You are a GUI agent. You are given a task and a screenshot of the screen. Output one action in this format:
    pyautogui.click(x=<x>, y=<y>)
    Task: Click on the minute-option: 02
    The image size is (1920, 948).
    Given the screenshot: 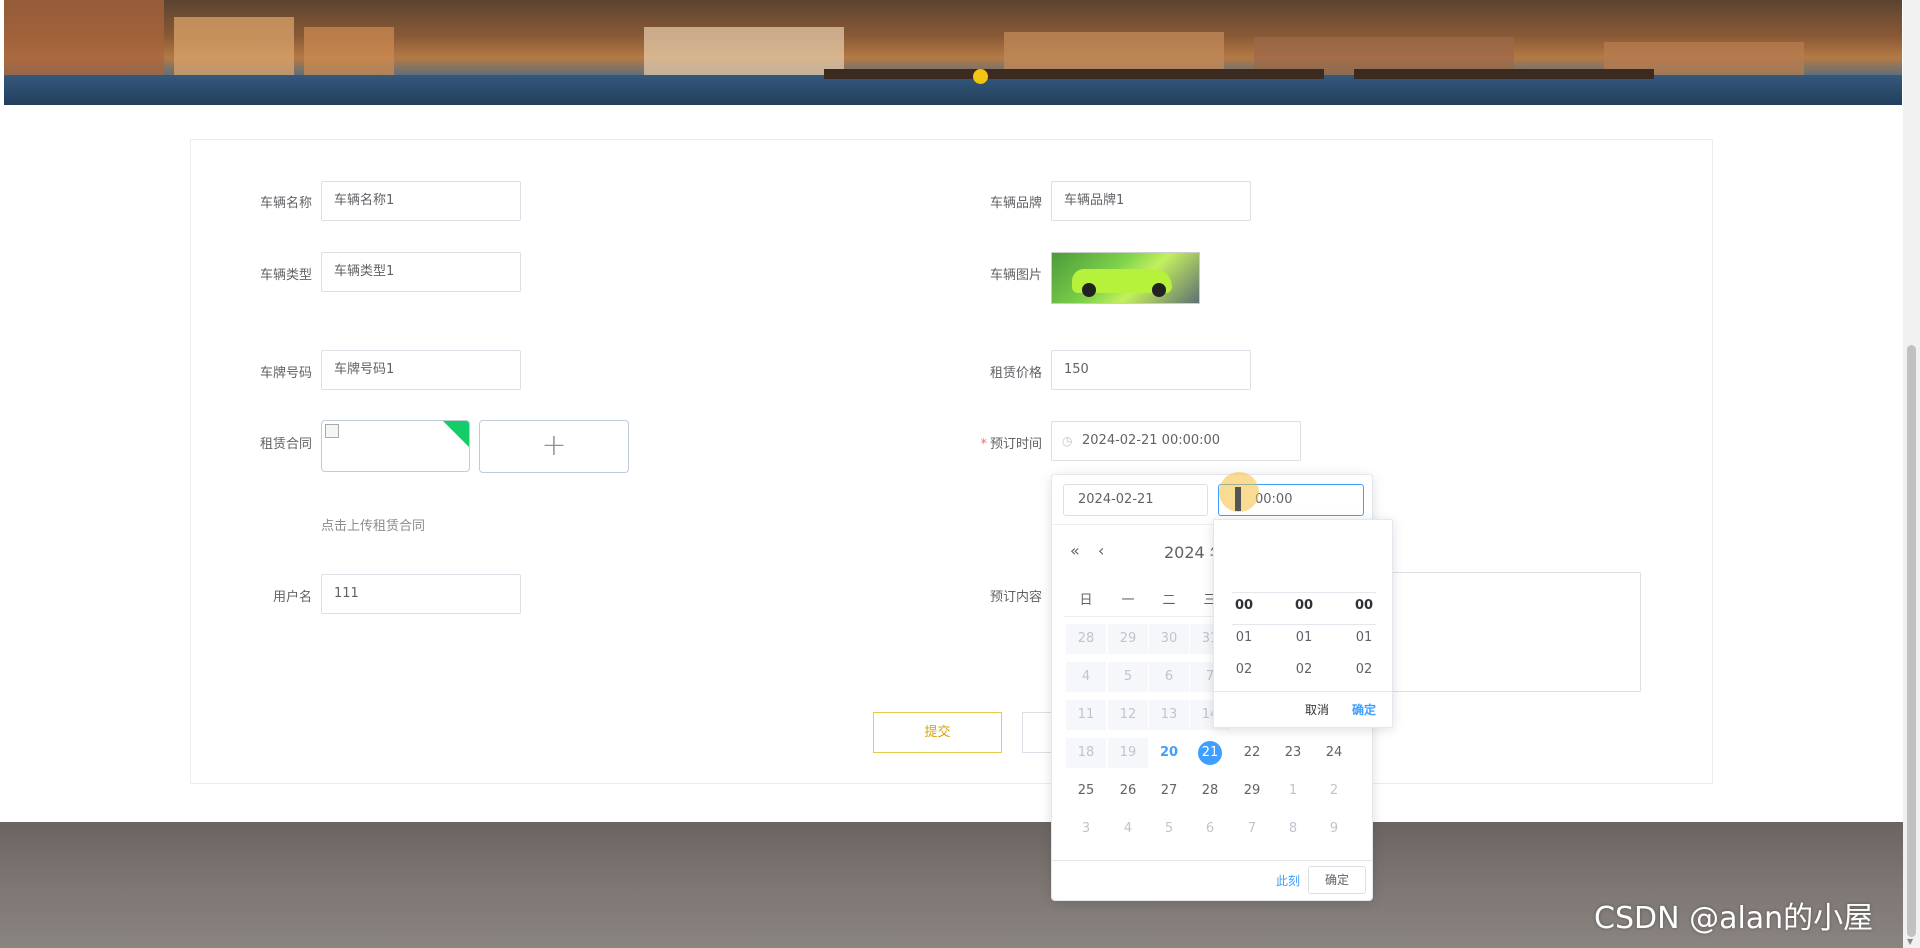 What is the action you would take?
    pyautogui.click(x=1304, y=670)
    